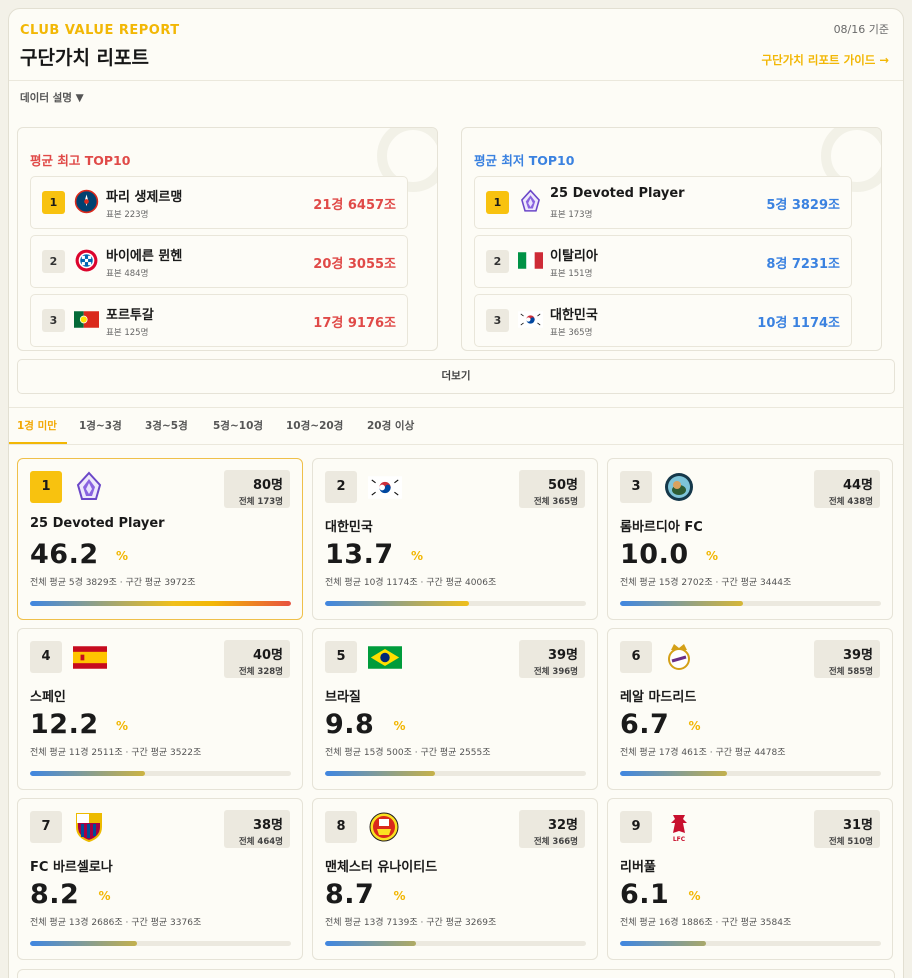  I want to click on rank-value: 10경 1174조, so click(798, 323).